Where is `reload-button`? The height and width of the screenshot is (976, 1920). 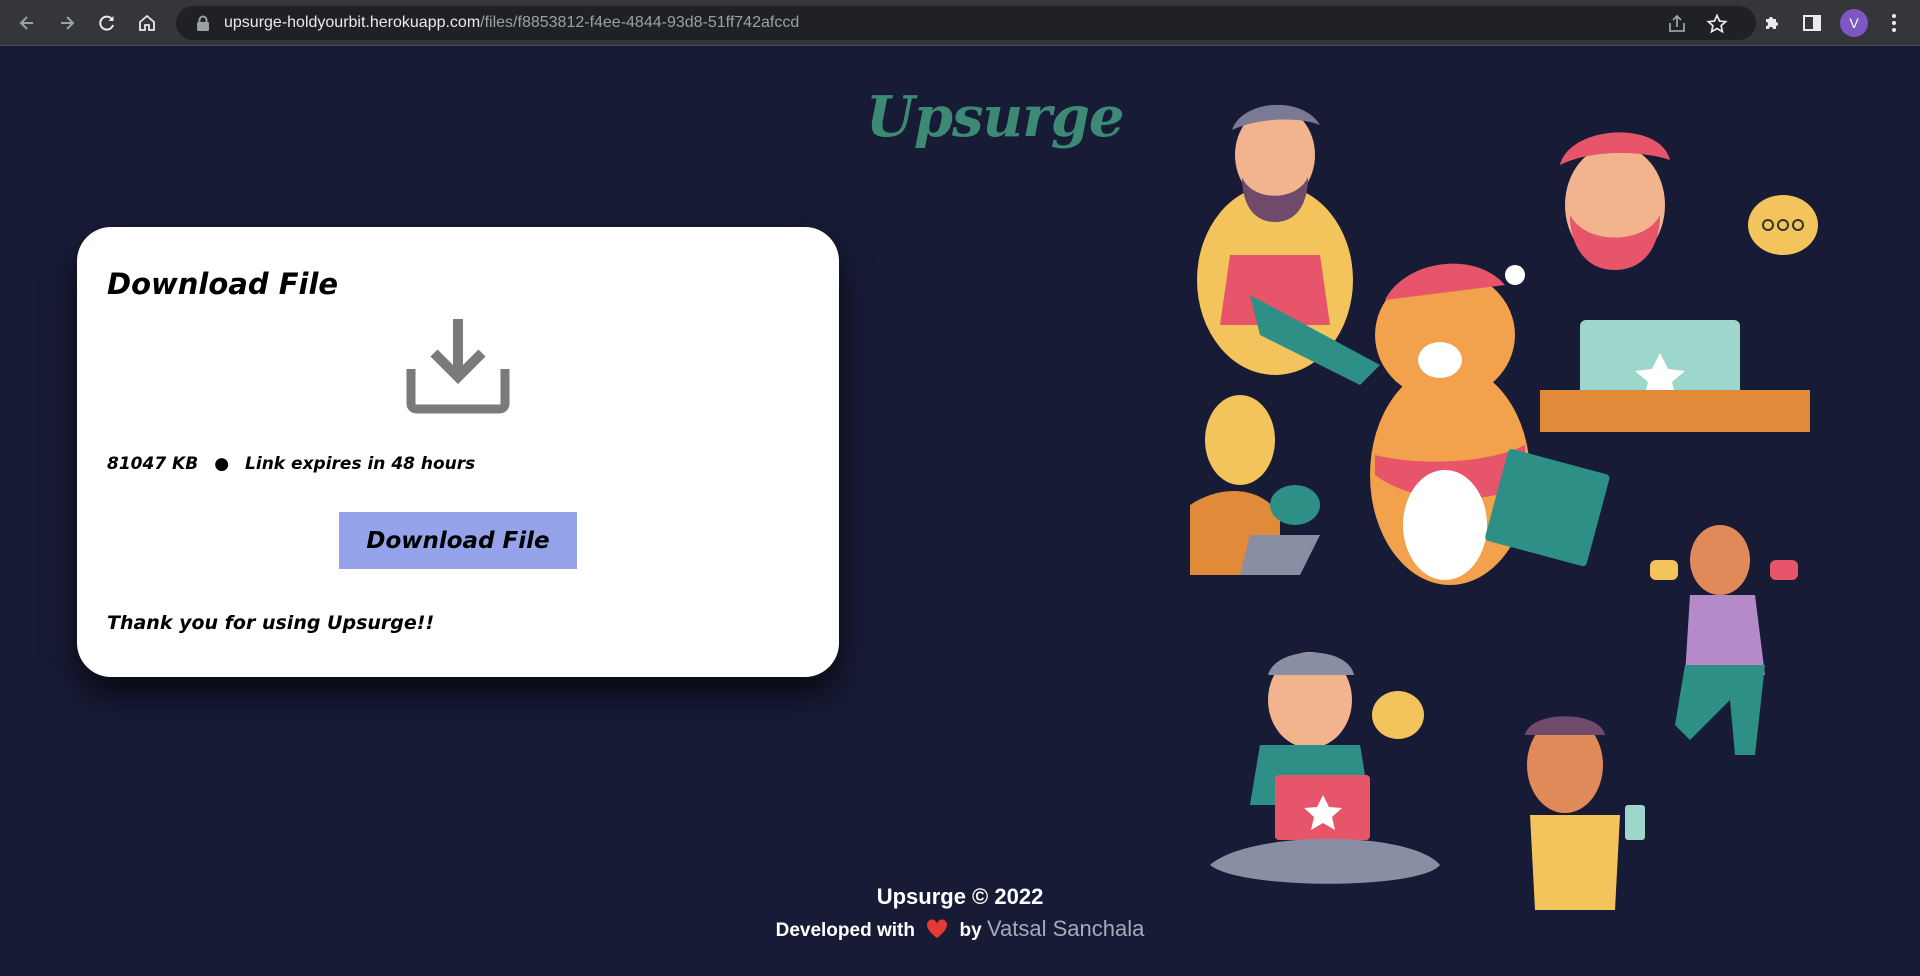
reload-button is located at coordinates (107, 23).